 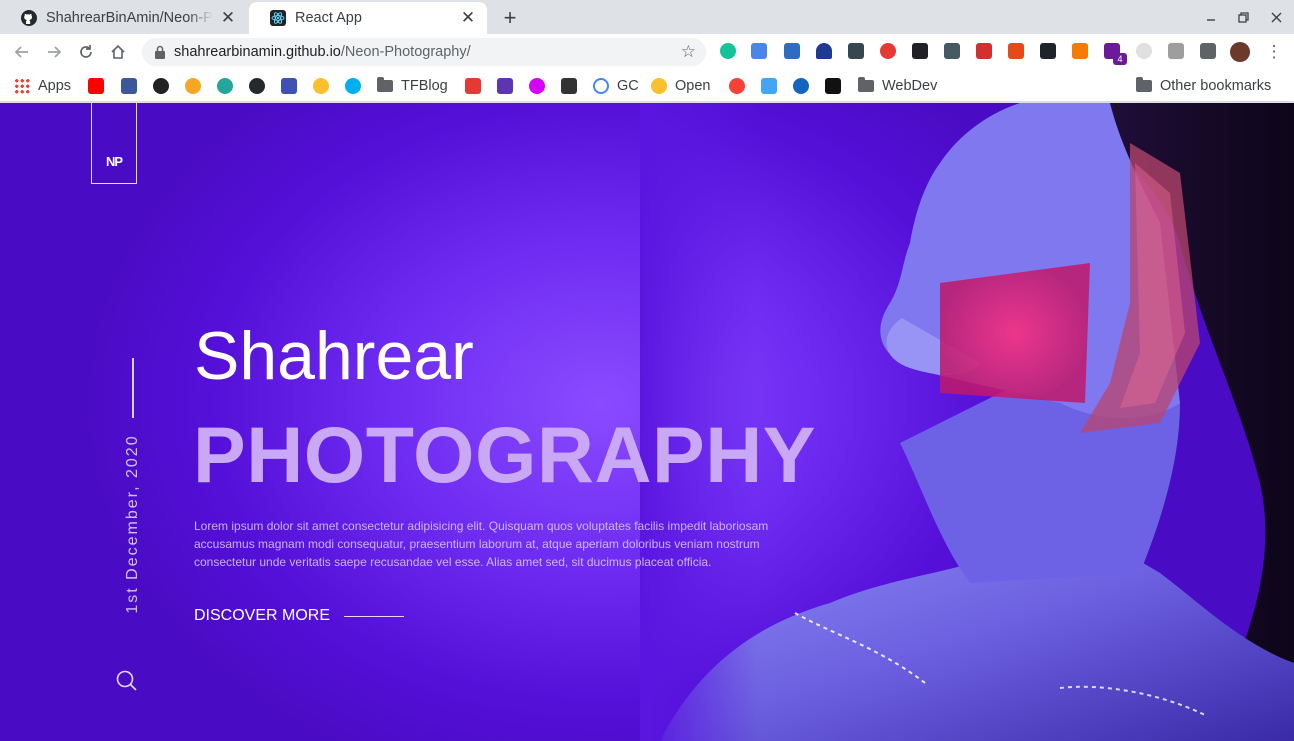 What do you see at coordinates (127, 681) in the screenshot?
I see `search-icon` at bounding box center [127, 681].